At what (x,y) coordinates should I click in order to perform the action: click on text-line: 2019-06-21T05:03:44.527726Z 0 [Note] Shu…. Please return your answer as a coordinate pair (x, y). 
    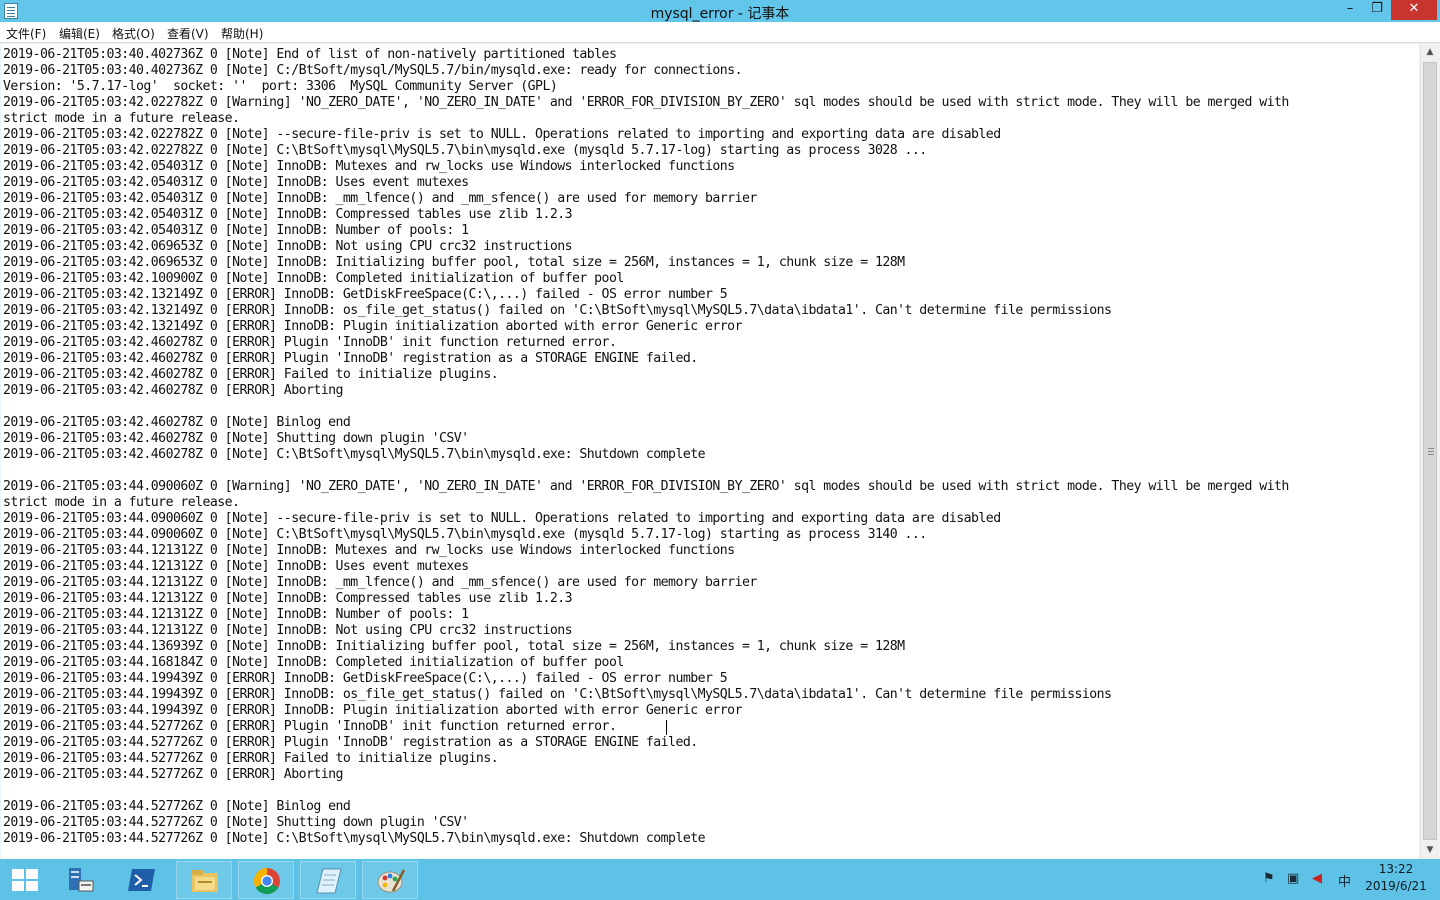
    Looking at the image, I should click on (236, 822).